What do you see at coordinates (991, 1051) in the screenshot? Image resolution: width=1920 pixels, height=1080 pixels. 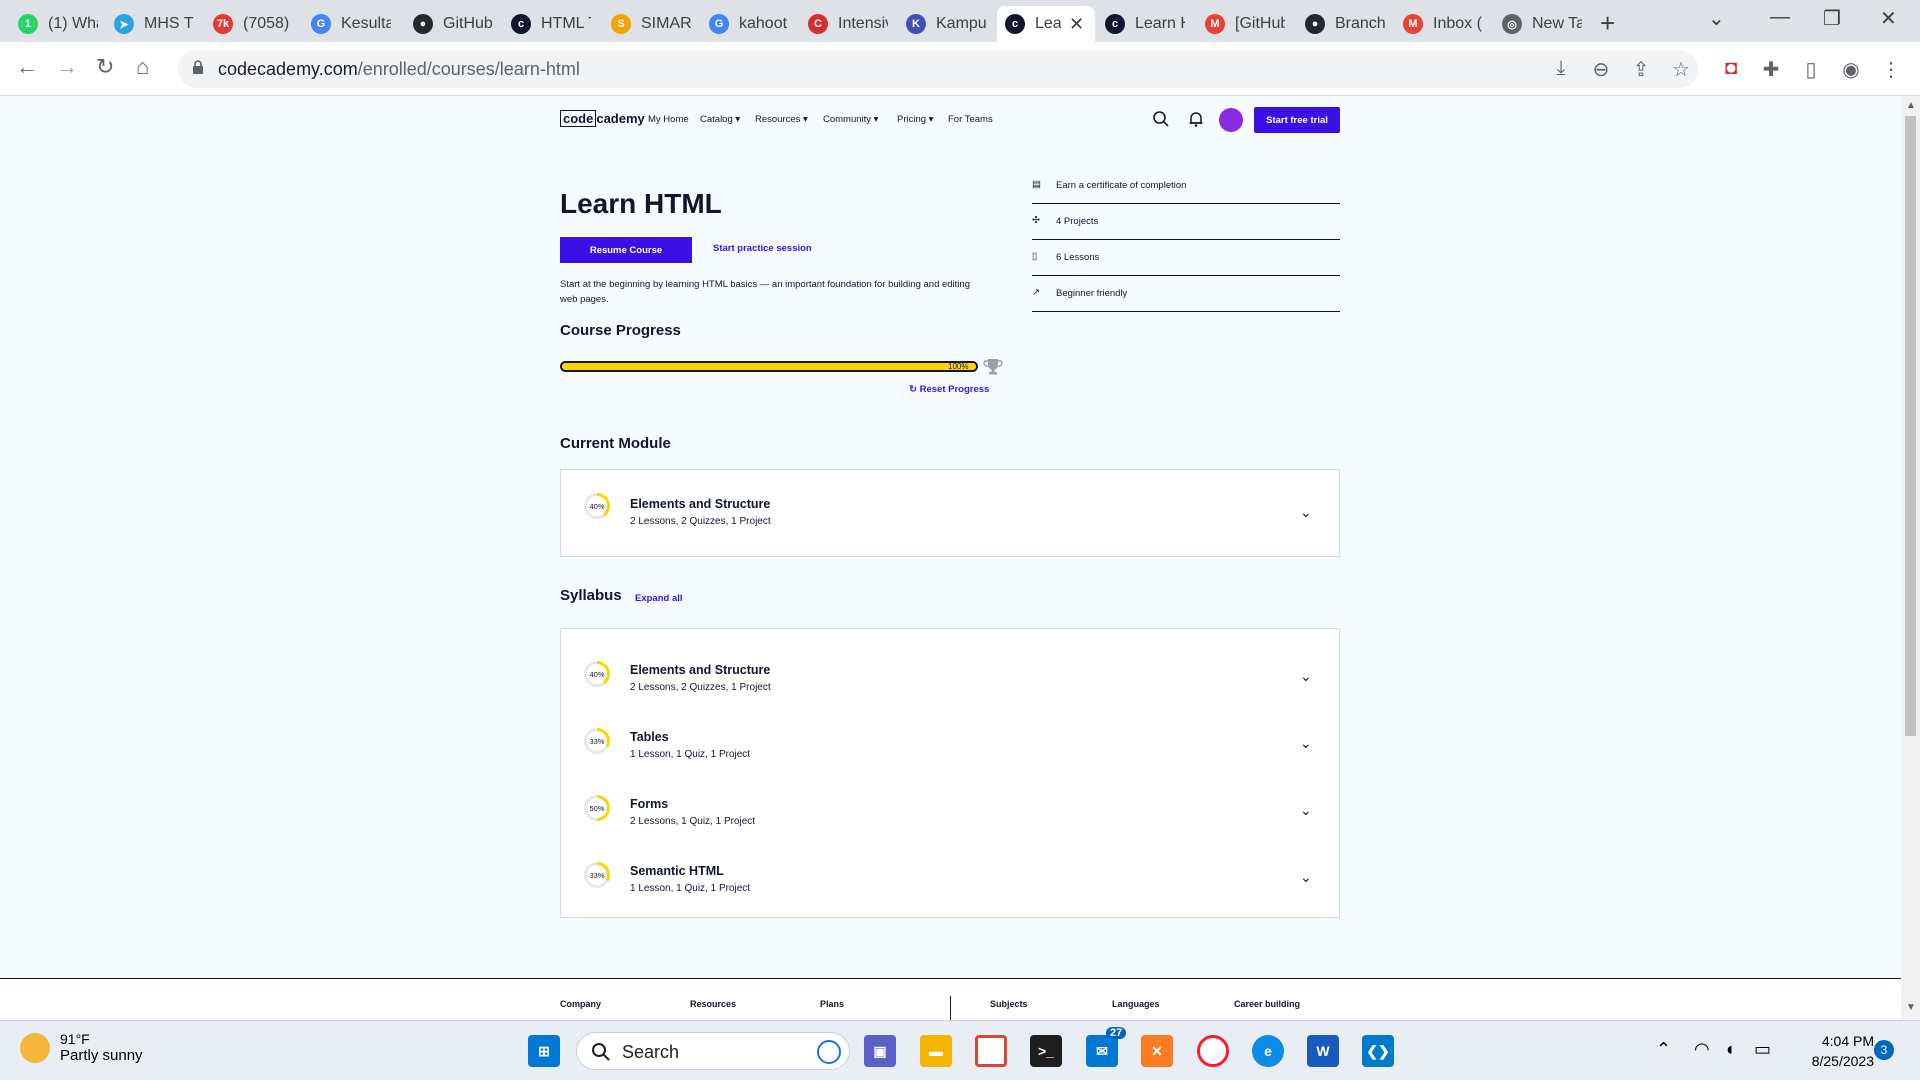 I see `chrome-icon` at bounding box center [991, 1051].